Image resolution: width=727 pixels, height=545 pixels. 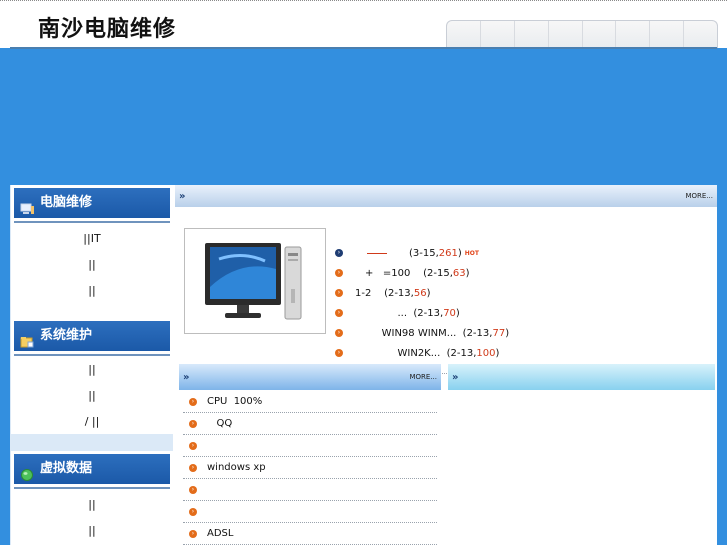 I want to click on sidebar-section-repair: 电脑维修 ||IT || ||, so click(x=92, y=251).